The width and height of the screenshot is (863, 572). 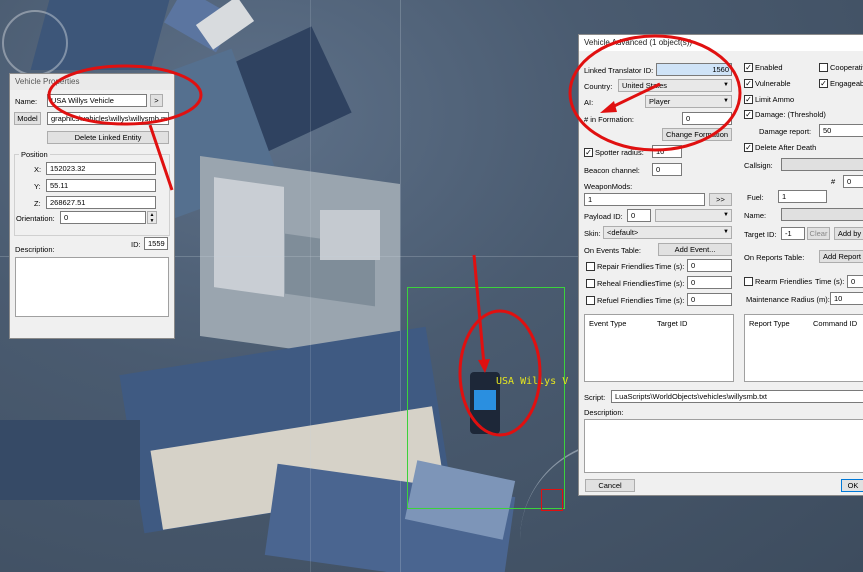 I want to click on skin-value: <default>, so click(x=623, y=232).